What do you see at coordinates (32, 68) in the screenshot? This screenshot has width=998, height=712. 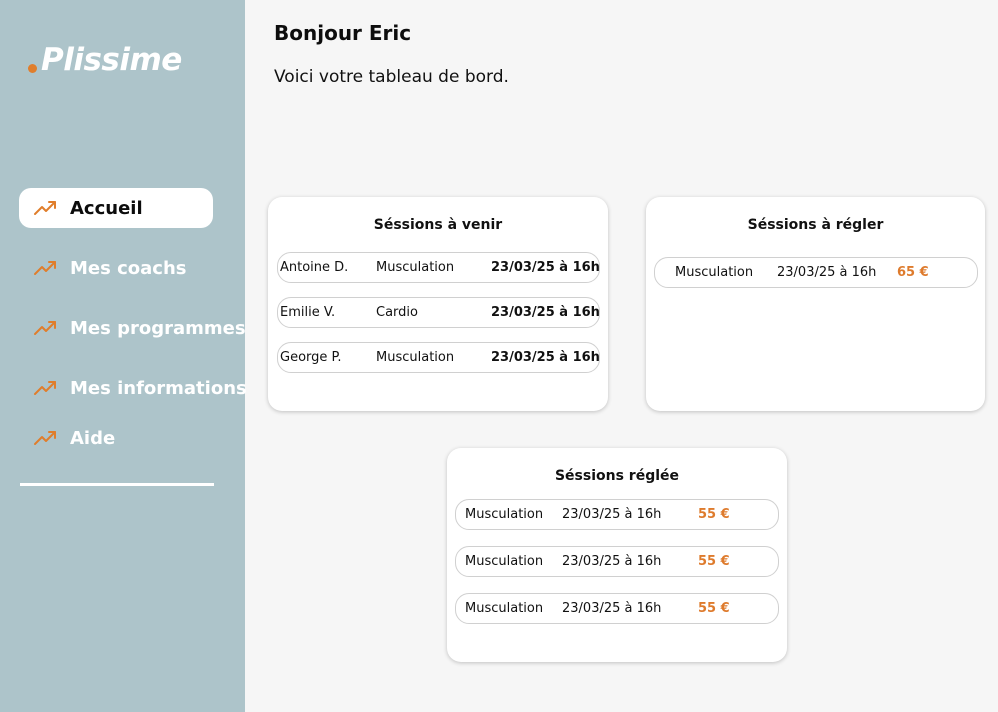 I see `logo-dot-icon` at bounding box center [32, 68].